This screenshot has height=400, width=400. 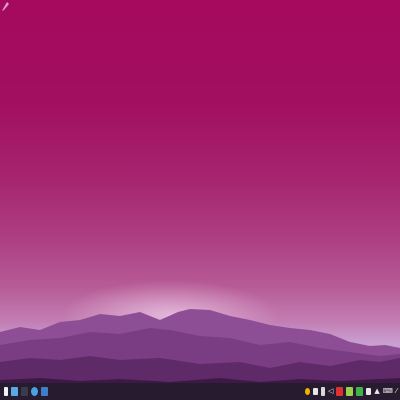 I want to click on notification-icon, so click(x=307, y=391).